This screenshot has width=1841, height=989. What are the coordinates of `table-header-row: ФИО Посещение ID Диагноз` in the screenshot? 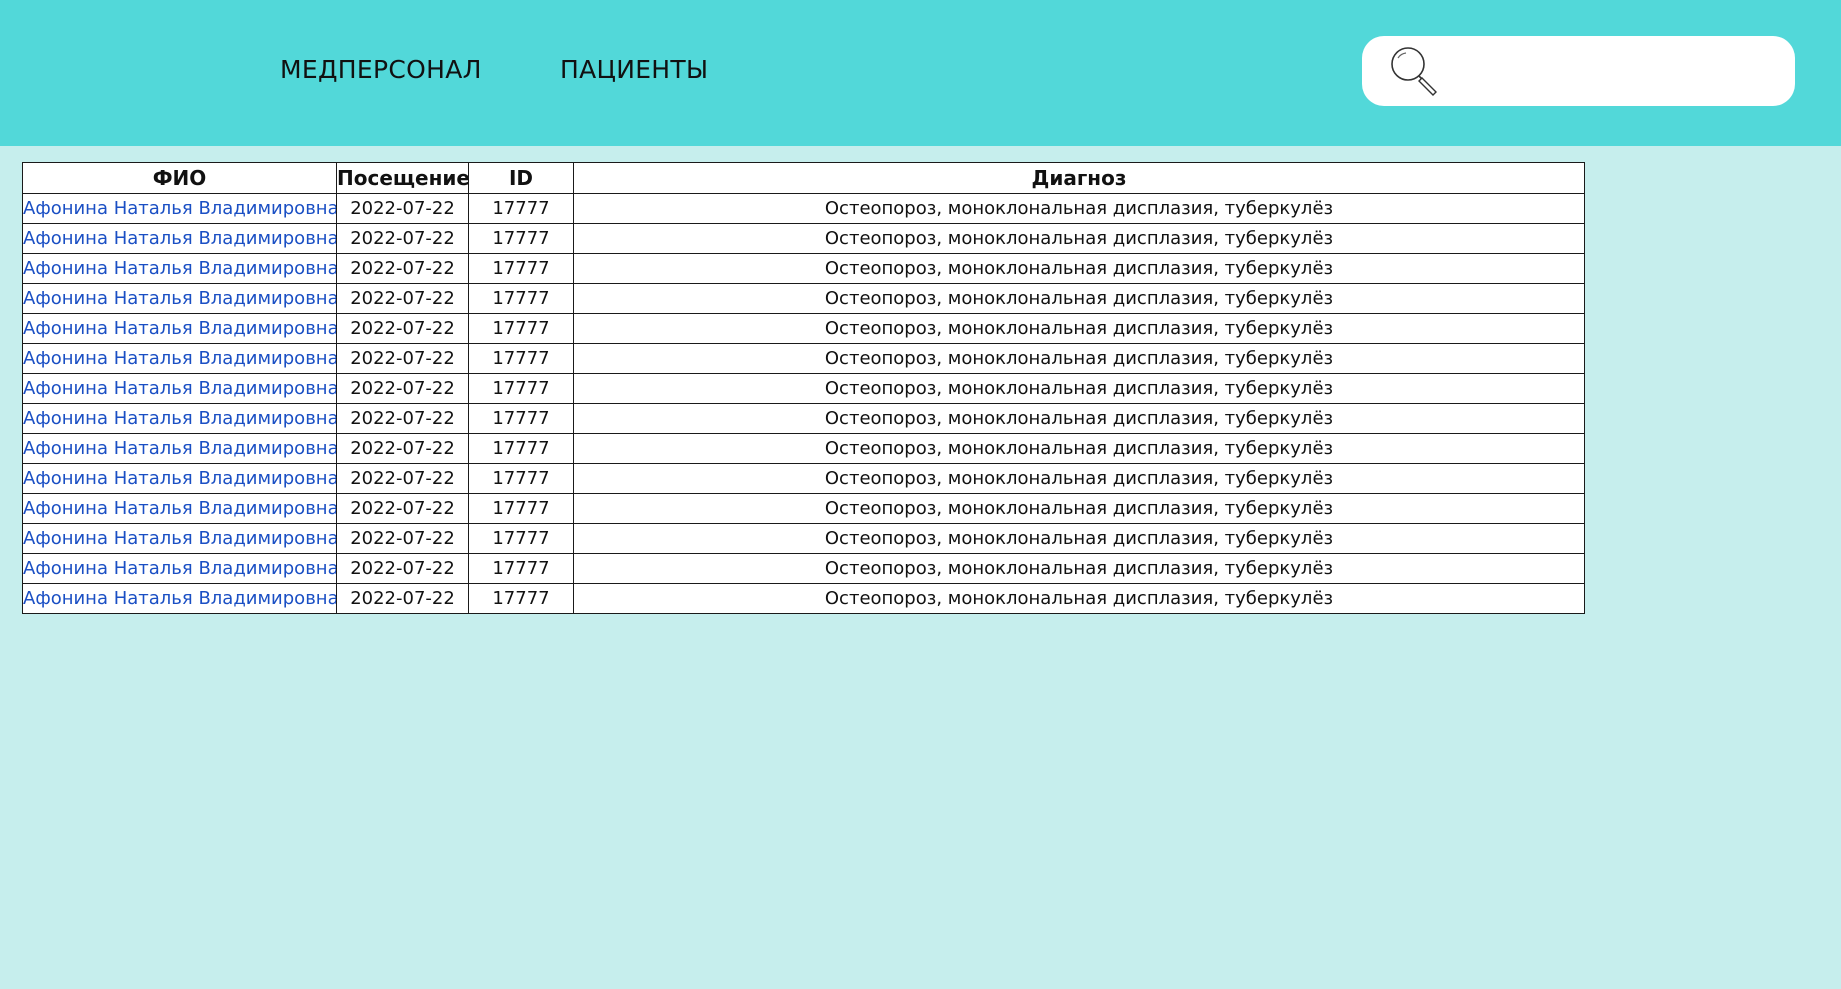 It's located at (803, 178).